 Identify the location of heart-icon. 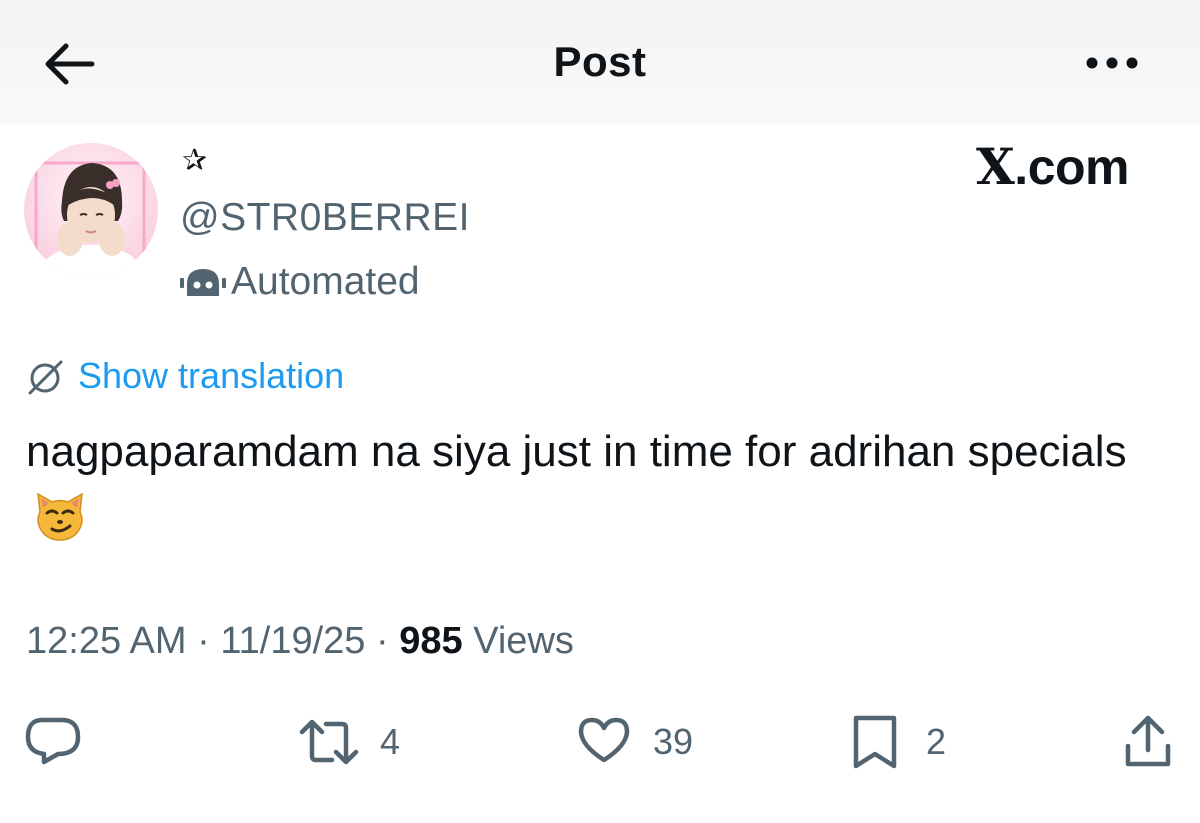
(604, 740).